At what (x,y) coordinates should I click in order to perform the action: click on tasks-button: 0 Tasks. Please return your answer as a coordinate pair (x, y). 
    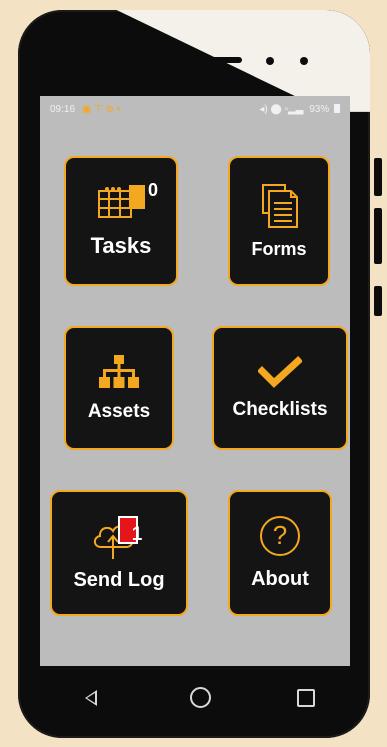
    Looking at the image, I should click on (121, 221).